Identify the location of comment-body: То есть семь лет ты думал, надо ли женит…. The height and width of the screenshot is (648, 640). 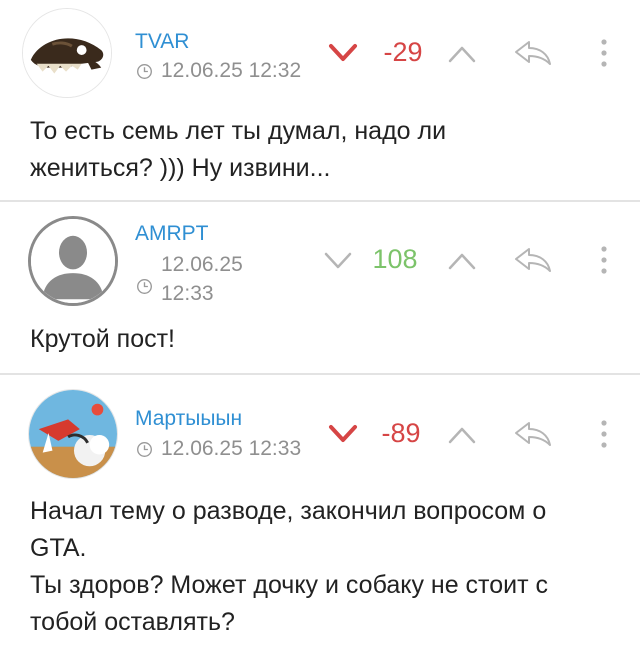
(238, 149).